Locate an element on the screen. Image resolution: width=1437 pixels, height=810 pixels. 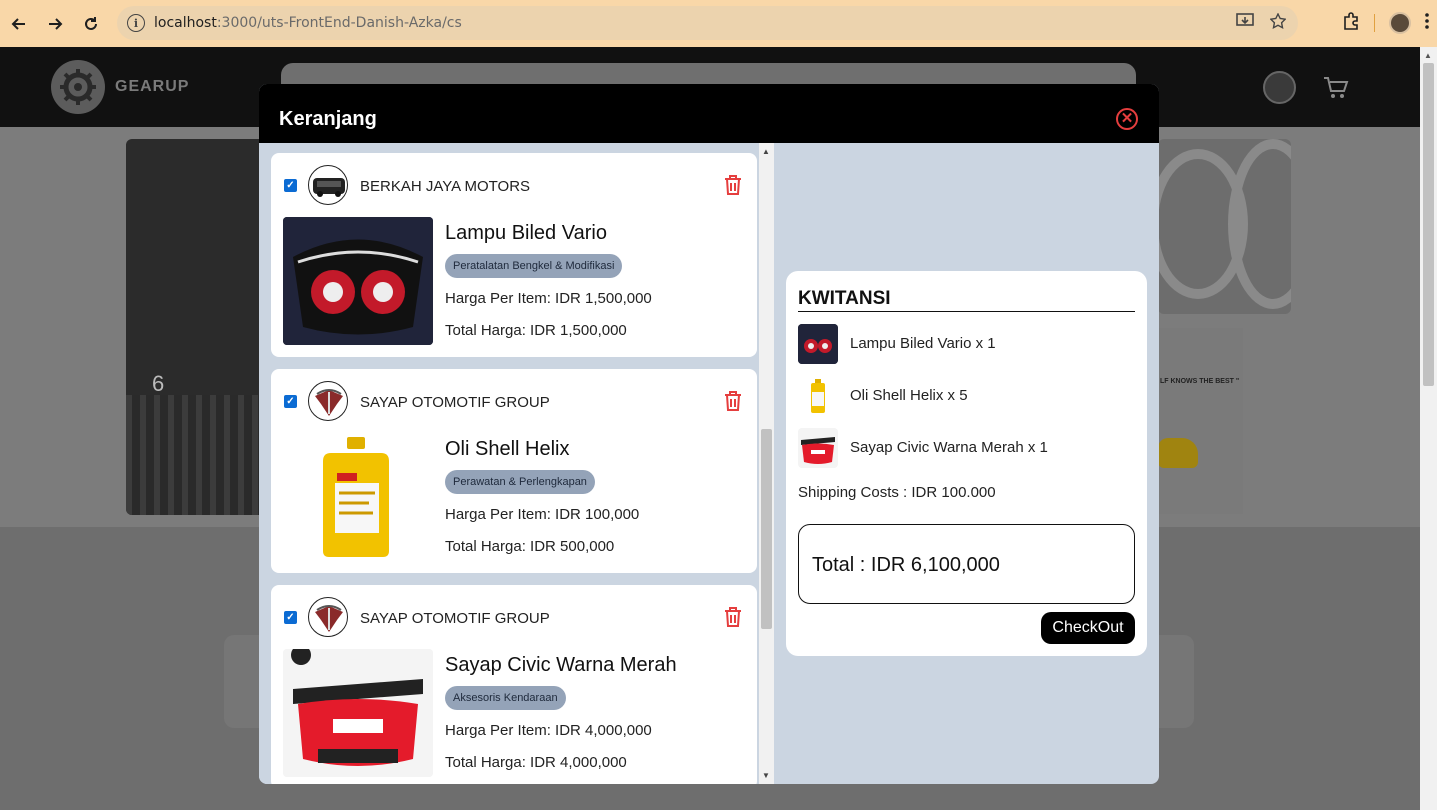
shipping-costs: Shipping Costs : IDR 100.000 is located at coordinates (897, 492).